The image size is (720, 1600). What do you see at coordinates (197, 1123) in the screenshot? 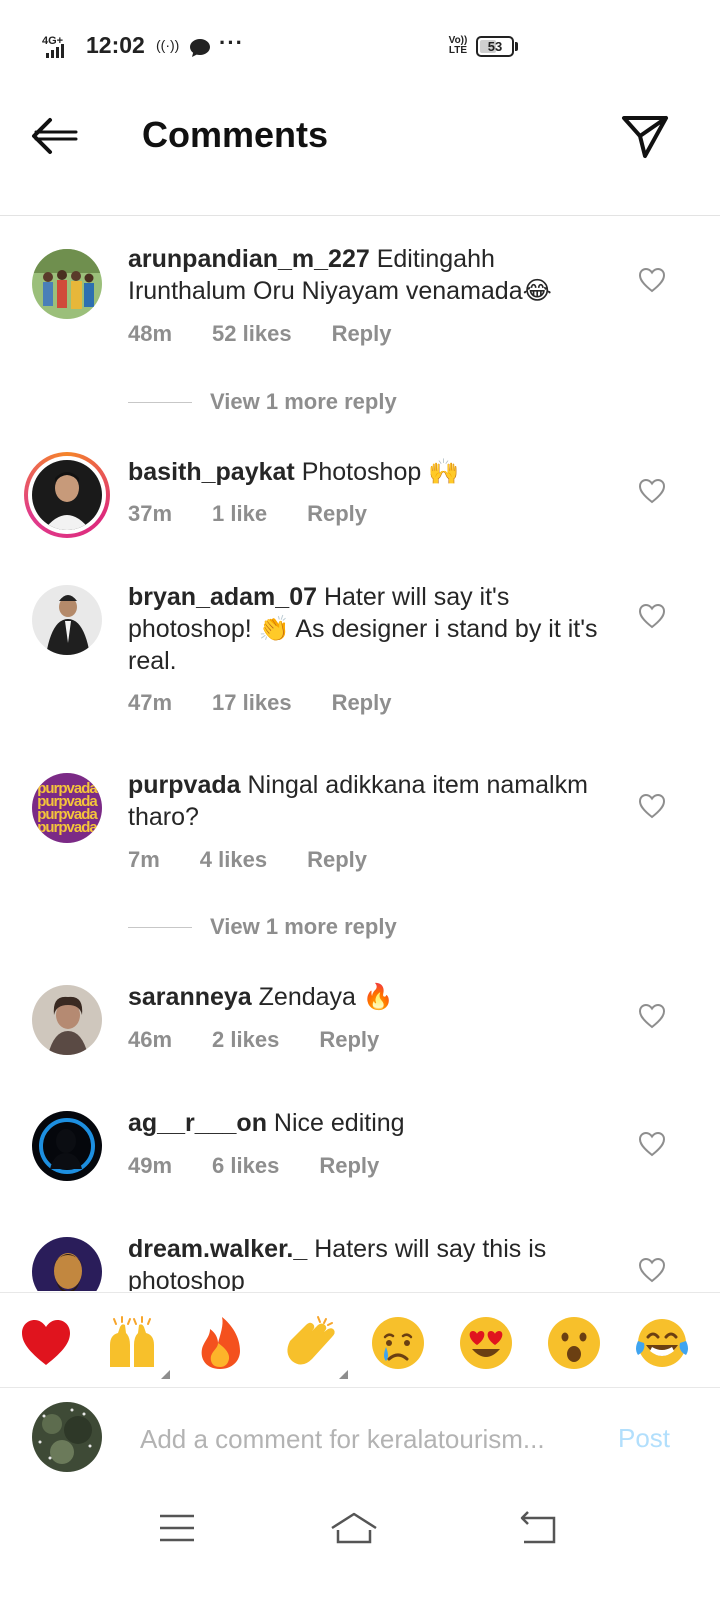
I see `comment-username: ag__r___on` at bounding box center [197, 1123].